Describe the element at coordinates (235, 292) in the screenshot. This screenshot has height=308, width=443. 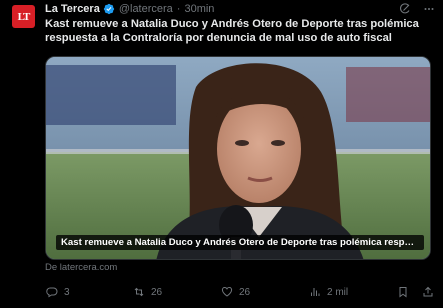
I see `like-button: 26` at that location.